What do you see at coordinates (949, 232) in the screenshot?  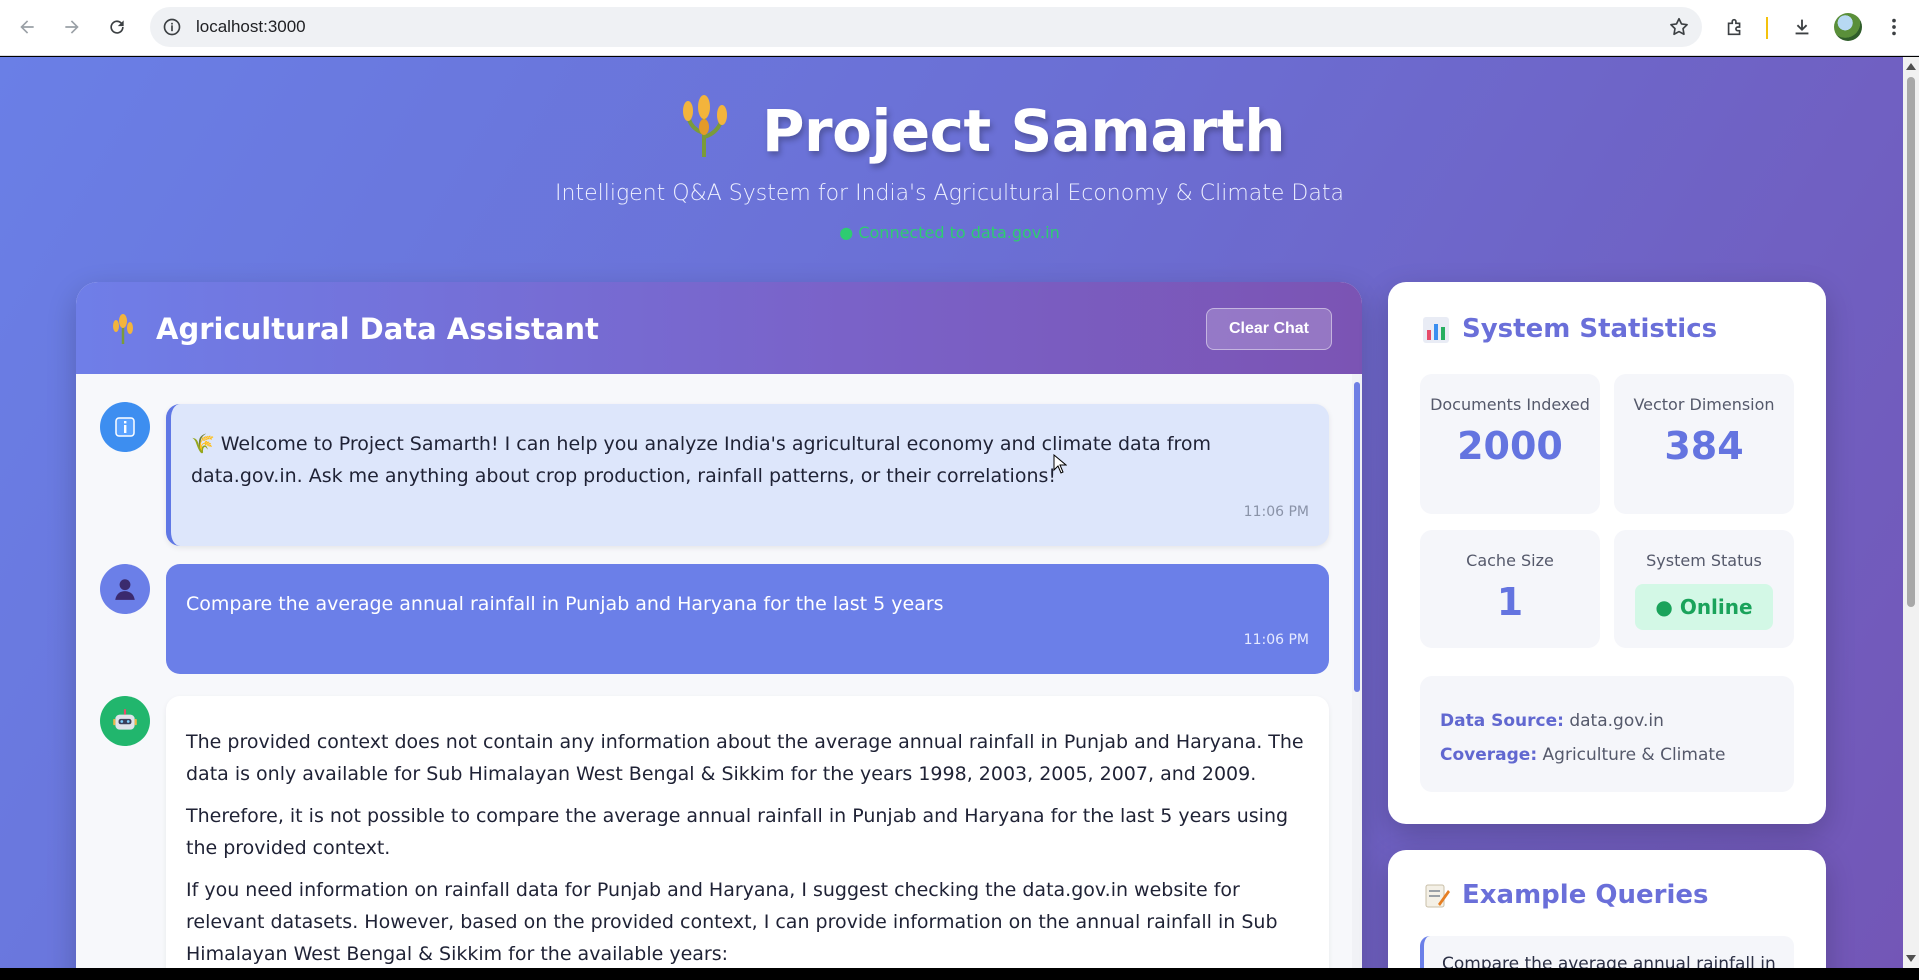 I see `connection-status: ● Connected to data.gov.in` at bounding box center [949, 232].